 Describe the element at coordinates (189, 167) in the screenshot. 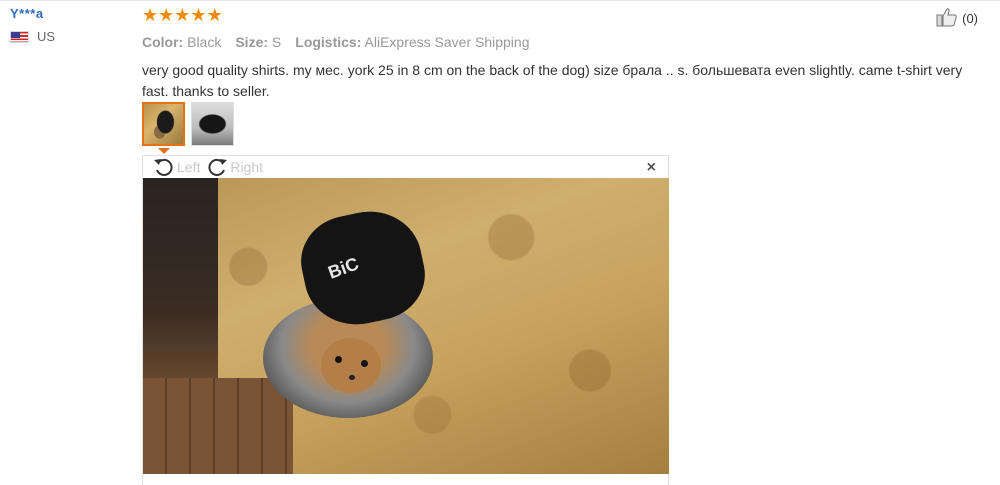

I see `rotate-left-label: Left` at that location.